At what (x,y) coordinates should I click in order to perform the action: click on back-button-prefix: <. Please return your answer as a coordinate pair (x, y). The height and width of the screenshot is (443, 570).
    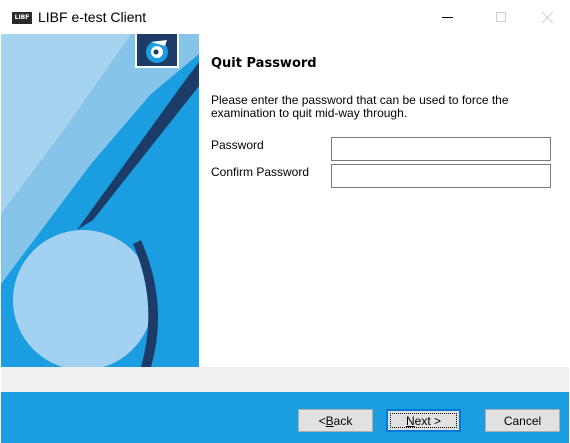
    Looking at the image, I should click on (322, 420).